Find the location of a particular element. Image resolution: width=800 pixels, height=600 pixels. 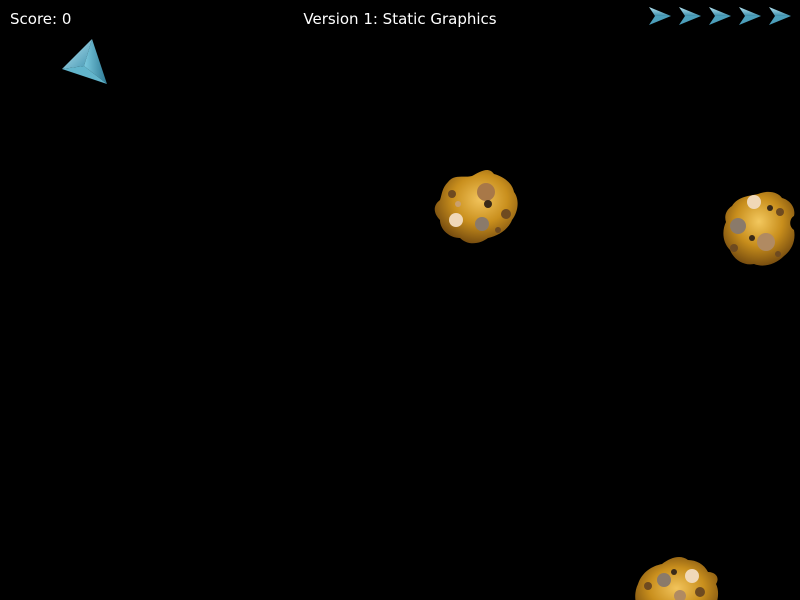

player-ship-icon is located at coordinates (84, 61).